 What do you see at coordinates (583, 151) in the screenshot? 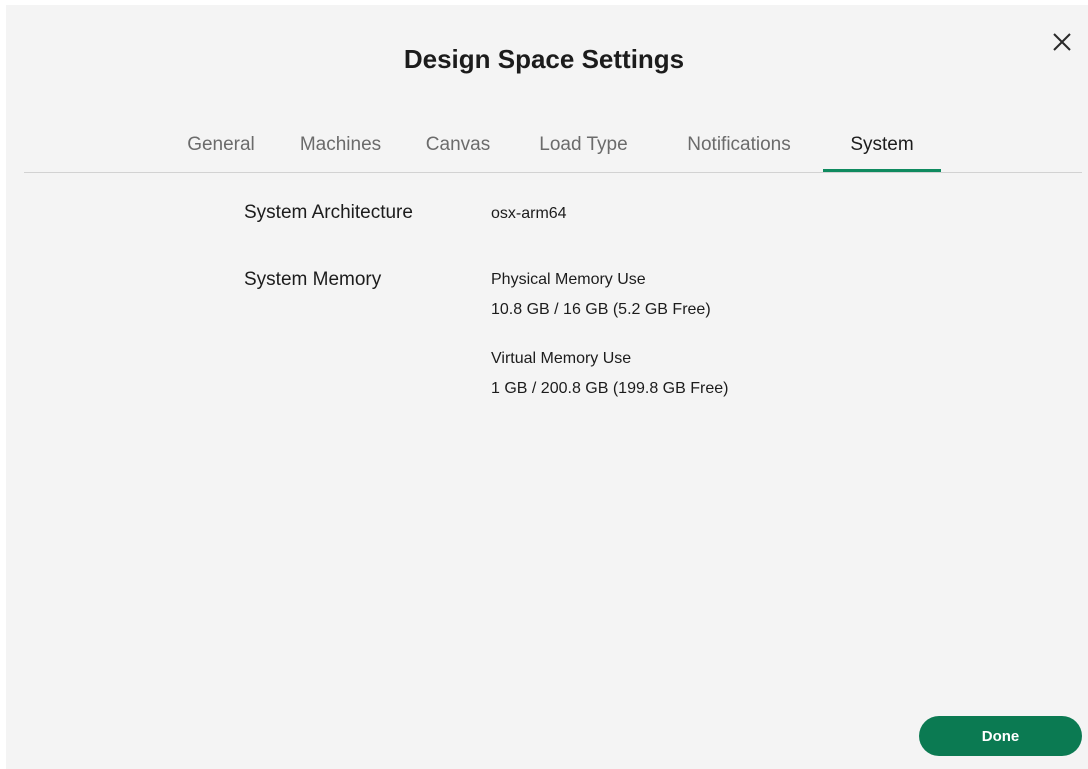
I see `tab-load-type: Load Type` at bounding box center [583, 151].